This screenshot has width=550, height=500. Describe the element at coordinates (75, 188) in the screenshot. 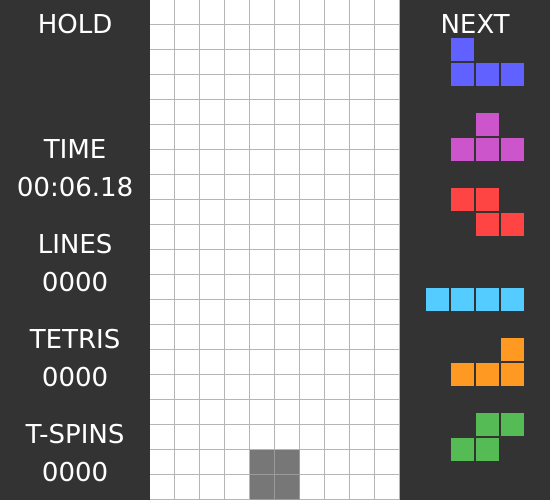

I see `time-value: 00:06.18` at that location.